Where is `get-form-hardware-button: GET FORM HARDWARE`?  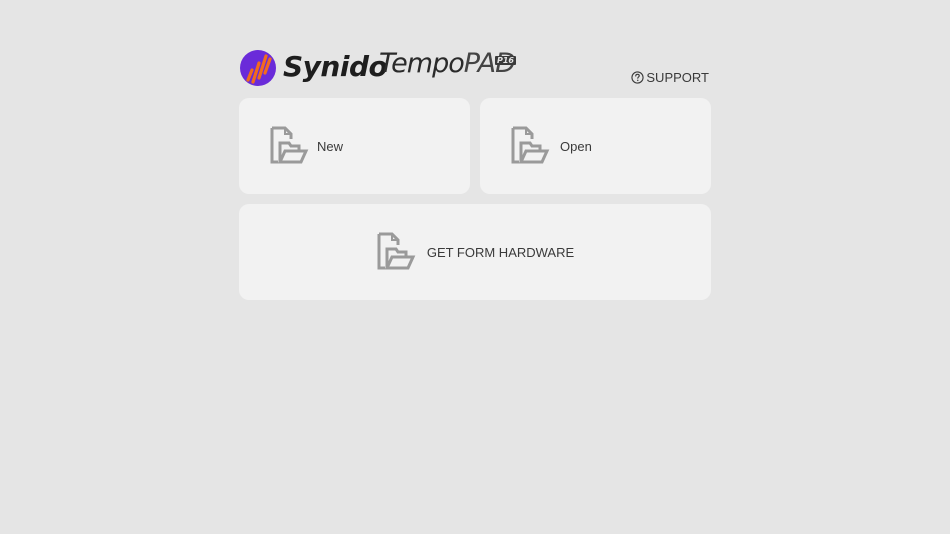
get-form-hardware-button: GET FORM HARDWARE is located at coordinates (475, 252).